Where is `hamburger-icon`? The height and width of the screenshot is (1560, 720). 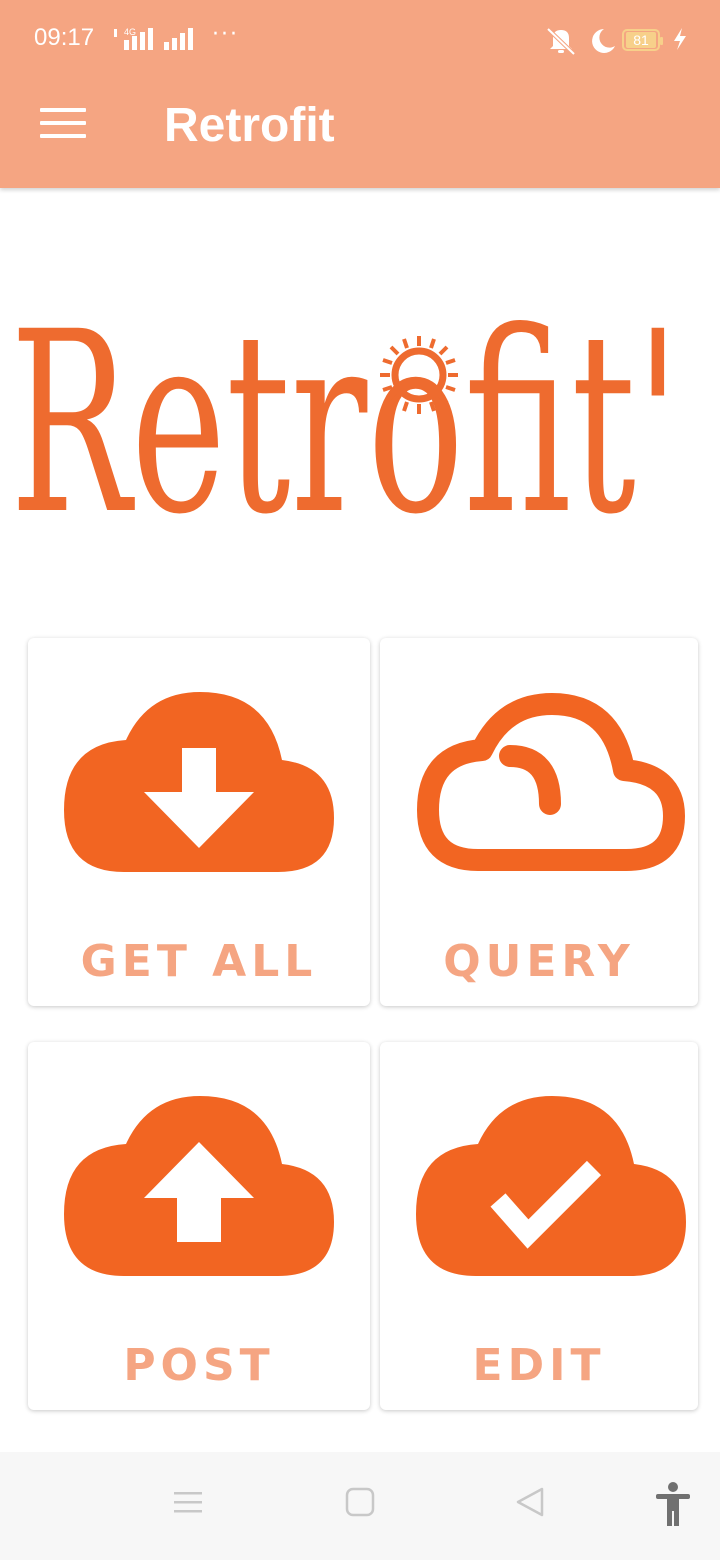 hamburger-icon is located at coordinates (63, 126).